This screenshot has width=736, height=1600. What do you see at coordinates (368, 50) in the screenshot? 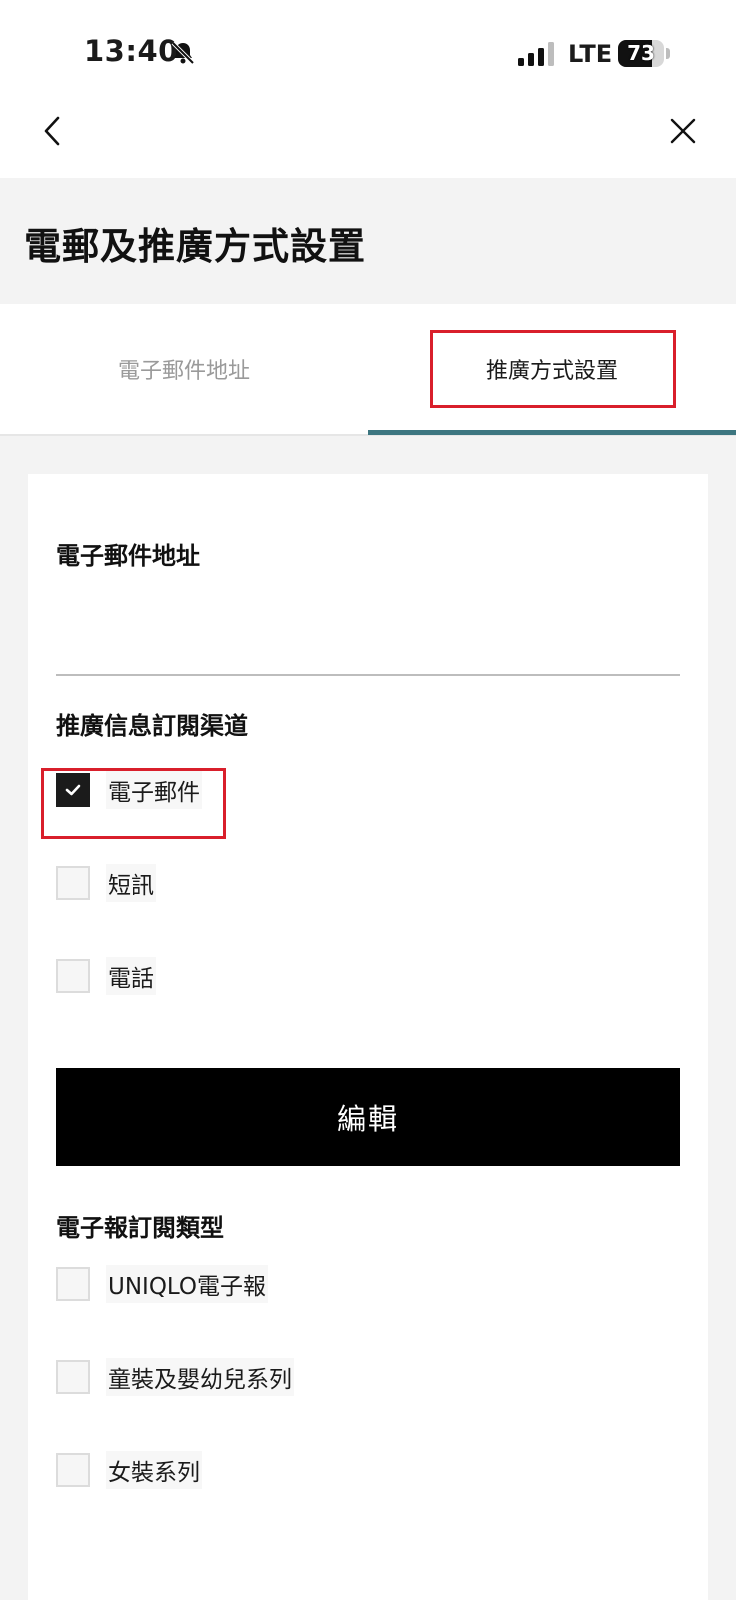
I see `status-bar: 13:40 LTE 73` at bounding box center [368, 50].